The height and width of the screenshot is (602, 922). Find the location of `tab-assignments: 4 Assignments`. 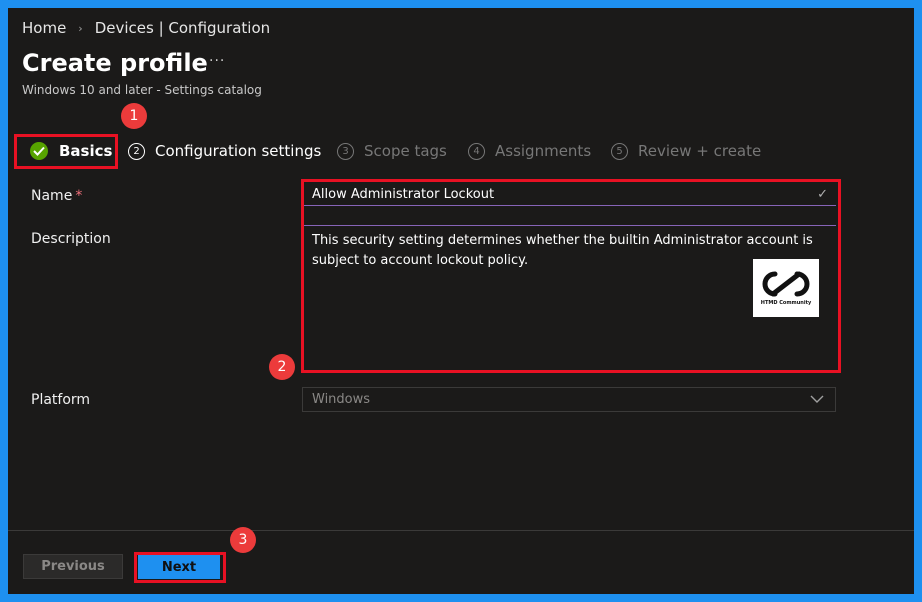

tab-assignments: 4 Assignments is located at coordinates (529, 151).